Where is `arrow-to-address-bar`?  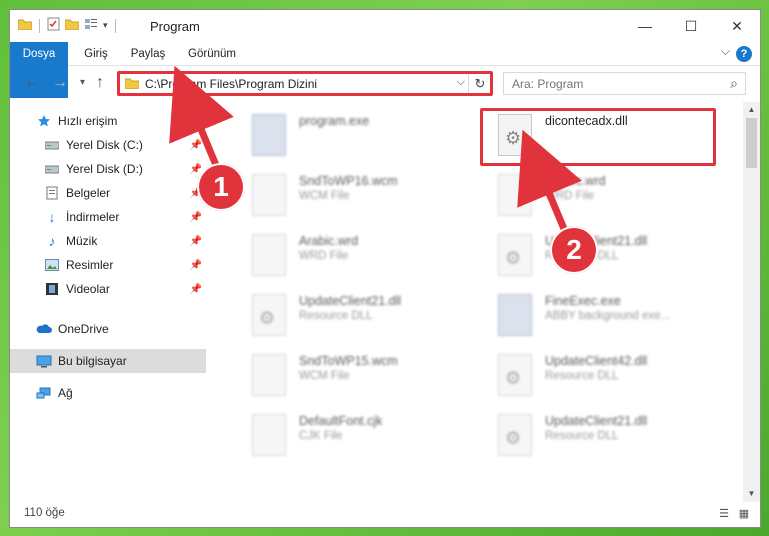 arrow-to-address-bar is located at coordinates (201, 118).